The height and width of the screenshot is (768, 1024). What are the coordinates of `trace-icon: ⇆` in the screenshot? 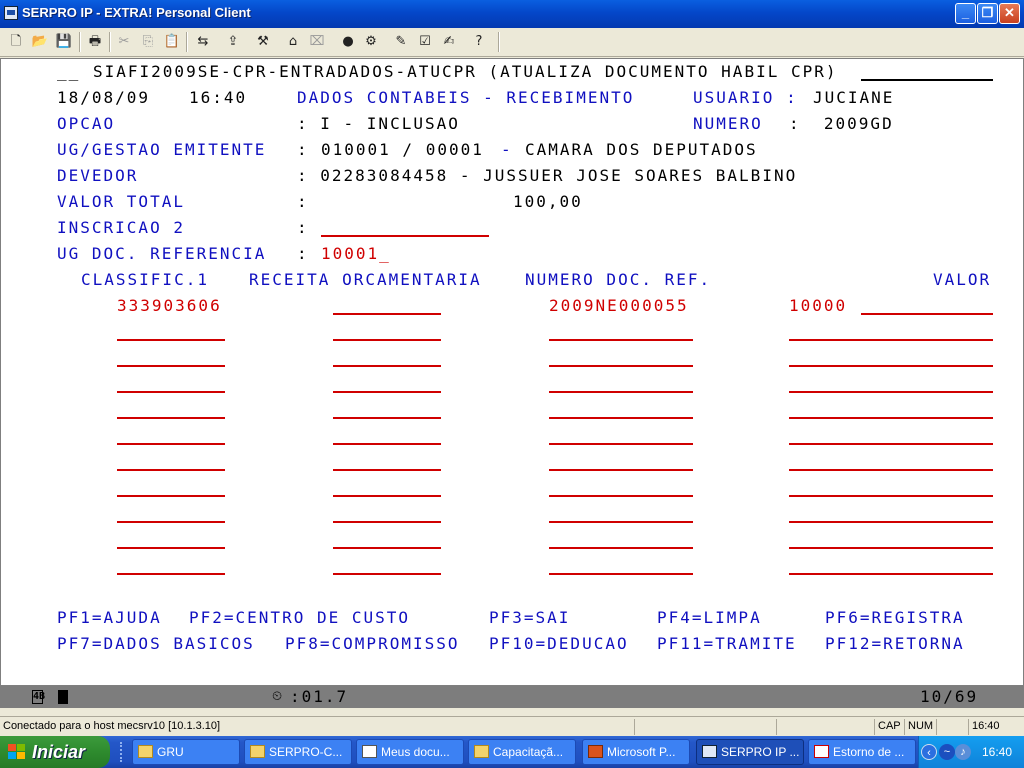 It's located at (203, 42).